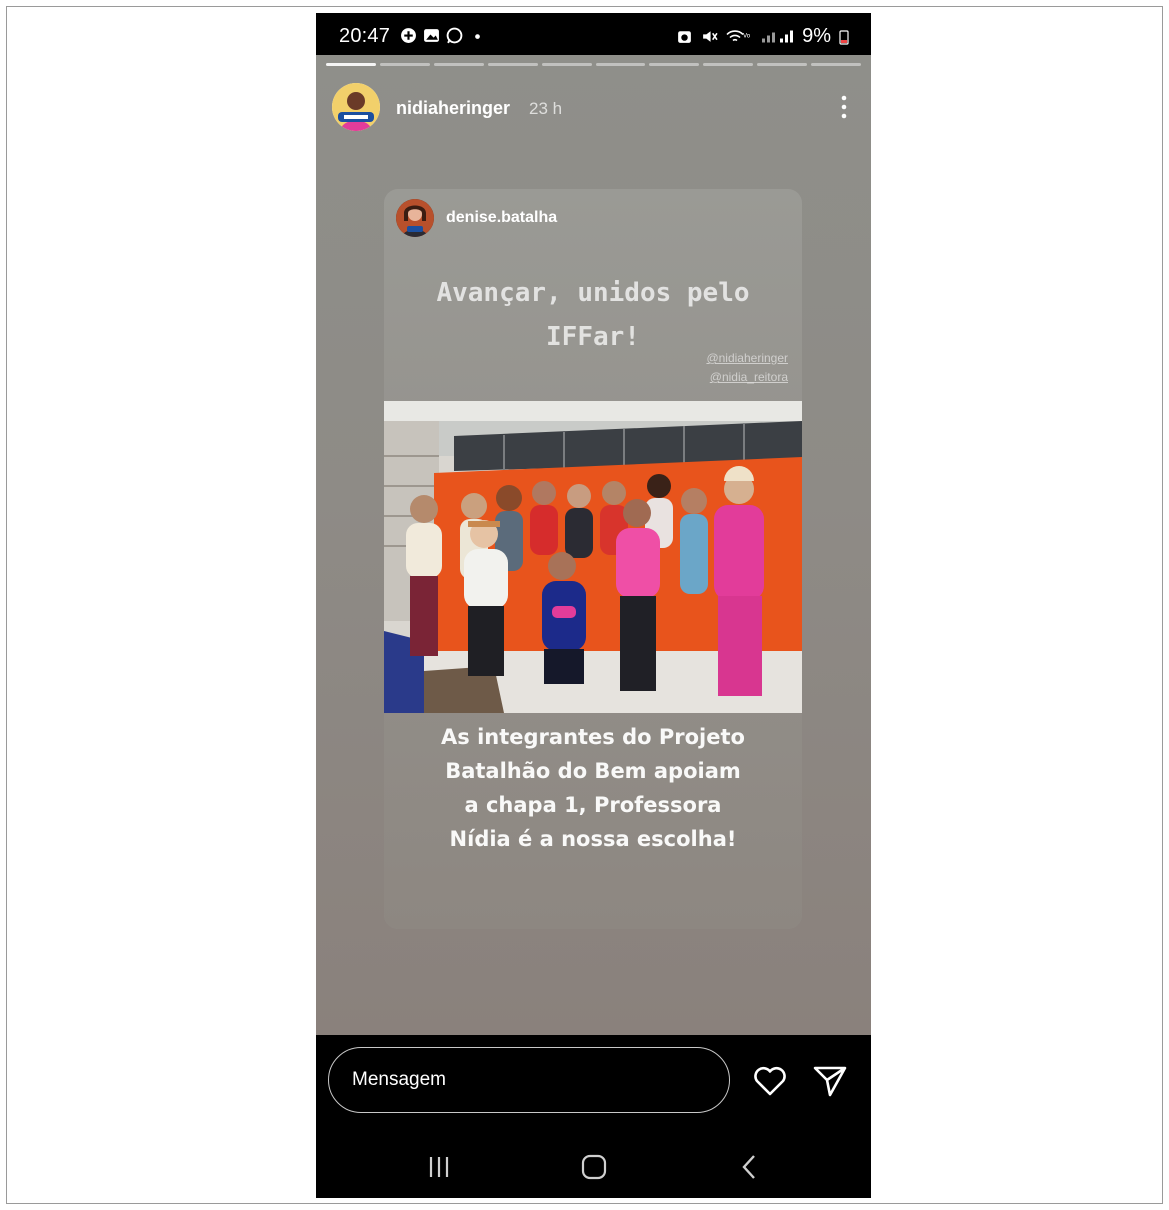 This screenshot has height=1210, width=1169. I want to click on mute-icon, so click(710, 36).